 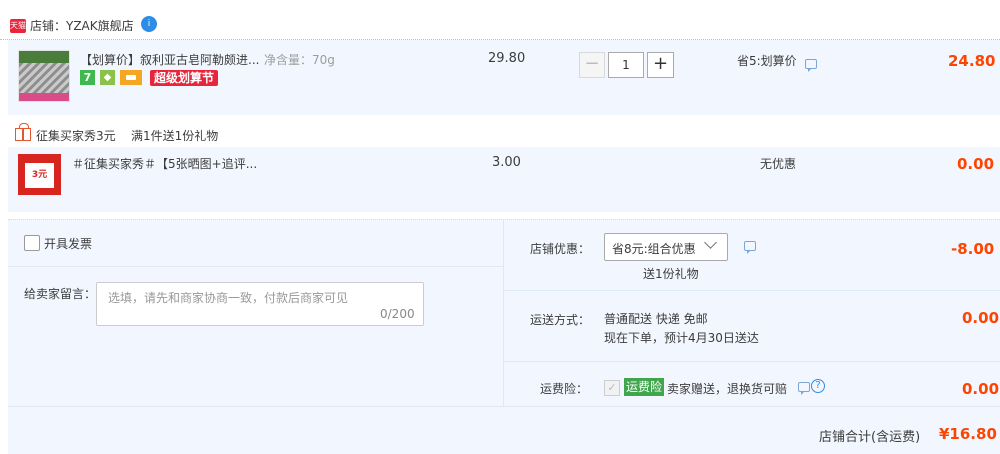 I want to click on gift-unit-price: 3.00, so click(x=506, y=162).